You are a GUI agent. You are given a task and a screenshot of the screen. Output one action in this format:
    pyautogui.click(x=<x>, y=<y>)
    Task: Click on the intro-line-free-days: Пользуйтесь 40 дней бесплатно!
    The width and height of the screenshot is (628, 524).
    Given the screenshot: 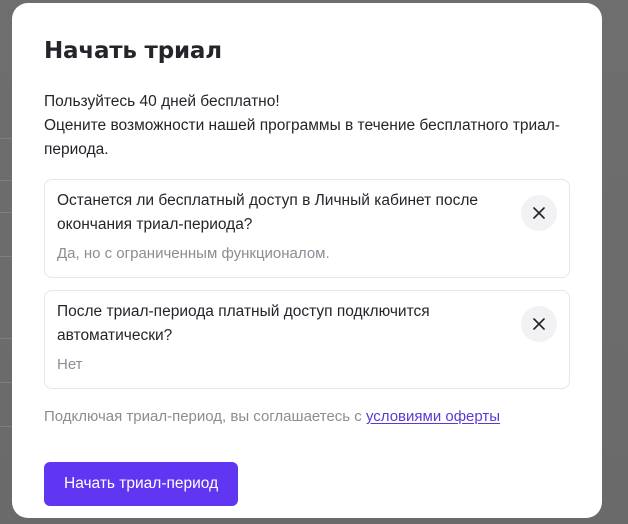 What is the action you would take?
    pyautogui.click(x=162, y=101)
    